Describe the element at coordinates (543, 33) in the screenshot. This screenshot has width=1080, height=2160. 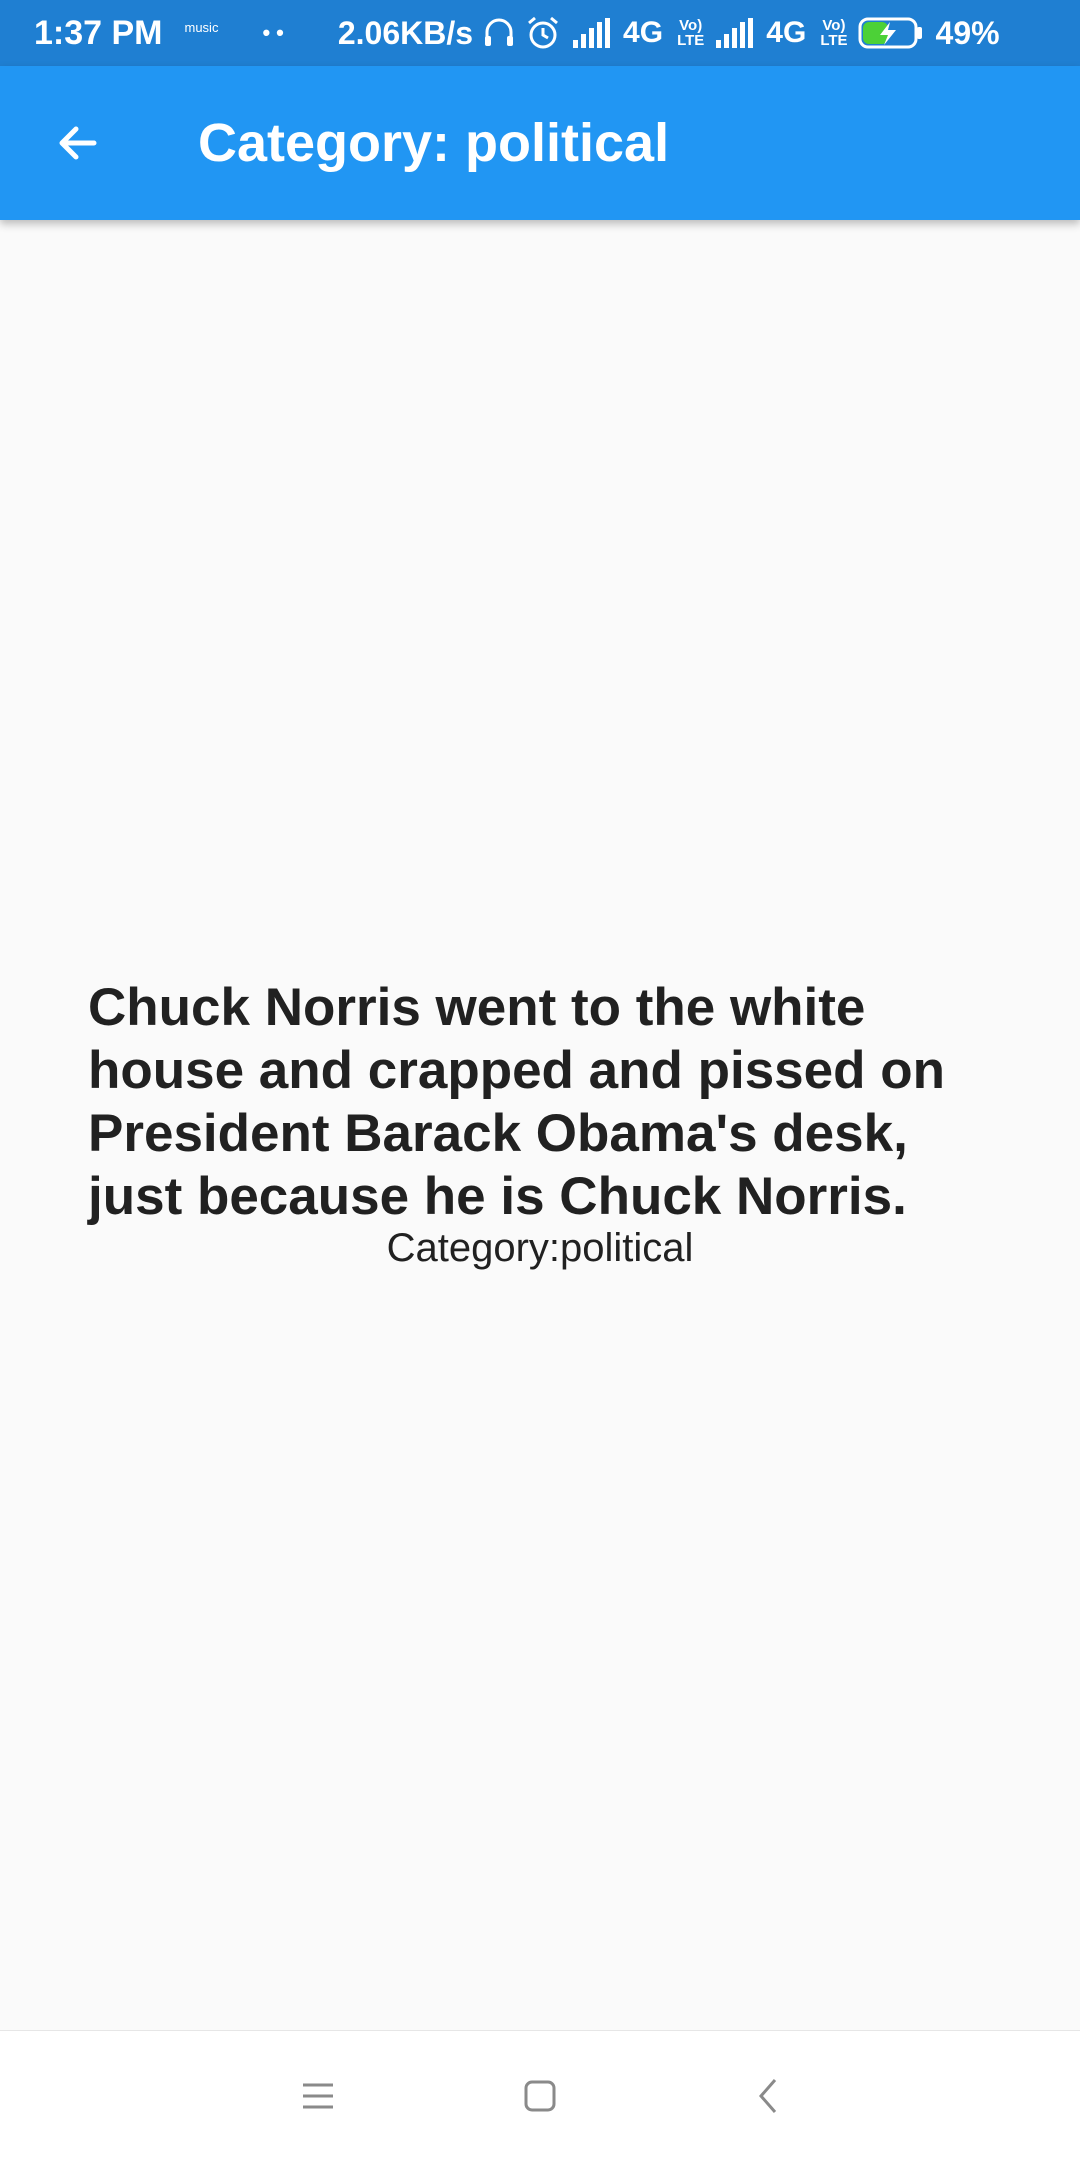
I see `alarm-icon` at that location.